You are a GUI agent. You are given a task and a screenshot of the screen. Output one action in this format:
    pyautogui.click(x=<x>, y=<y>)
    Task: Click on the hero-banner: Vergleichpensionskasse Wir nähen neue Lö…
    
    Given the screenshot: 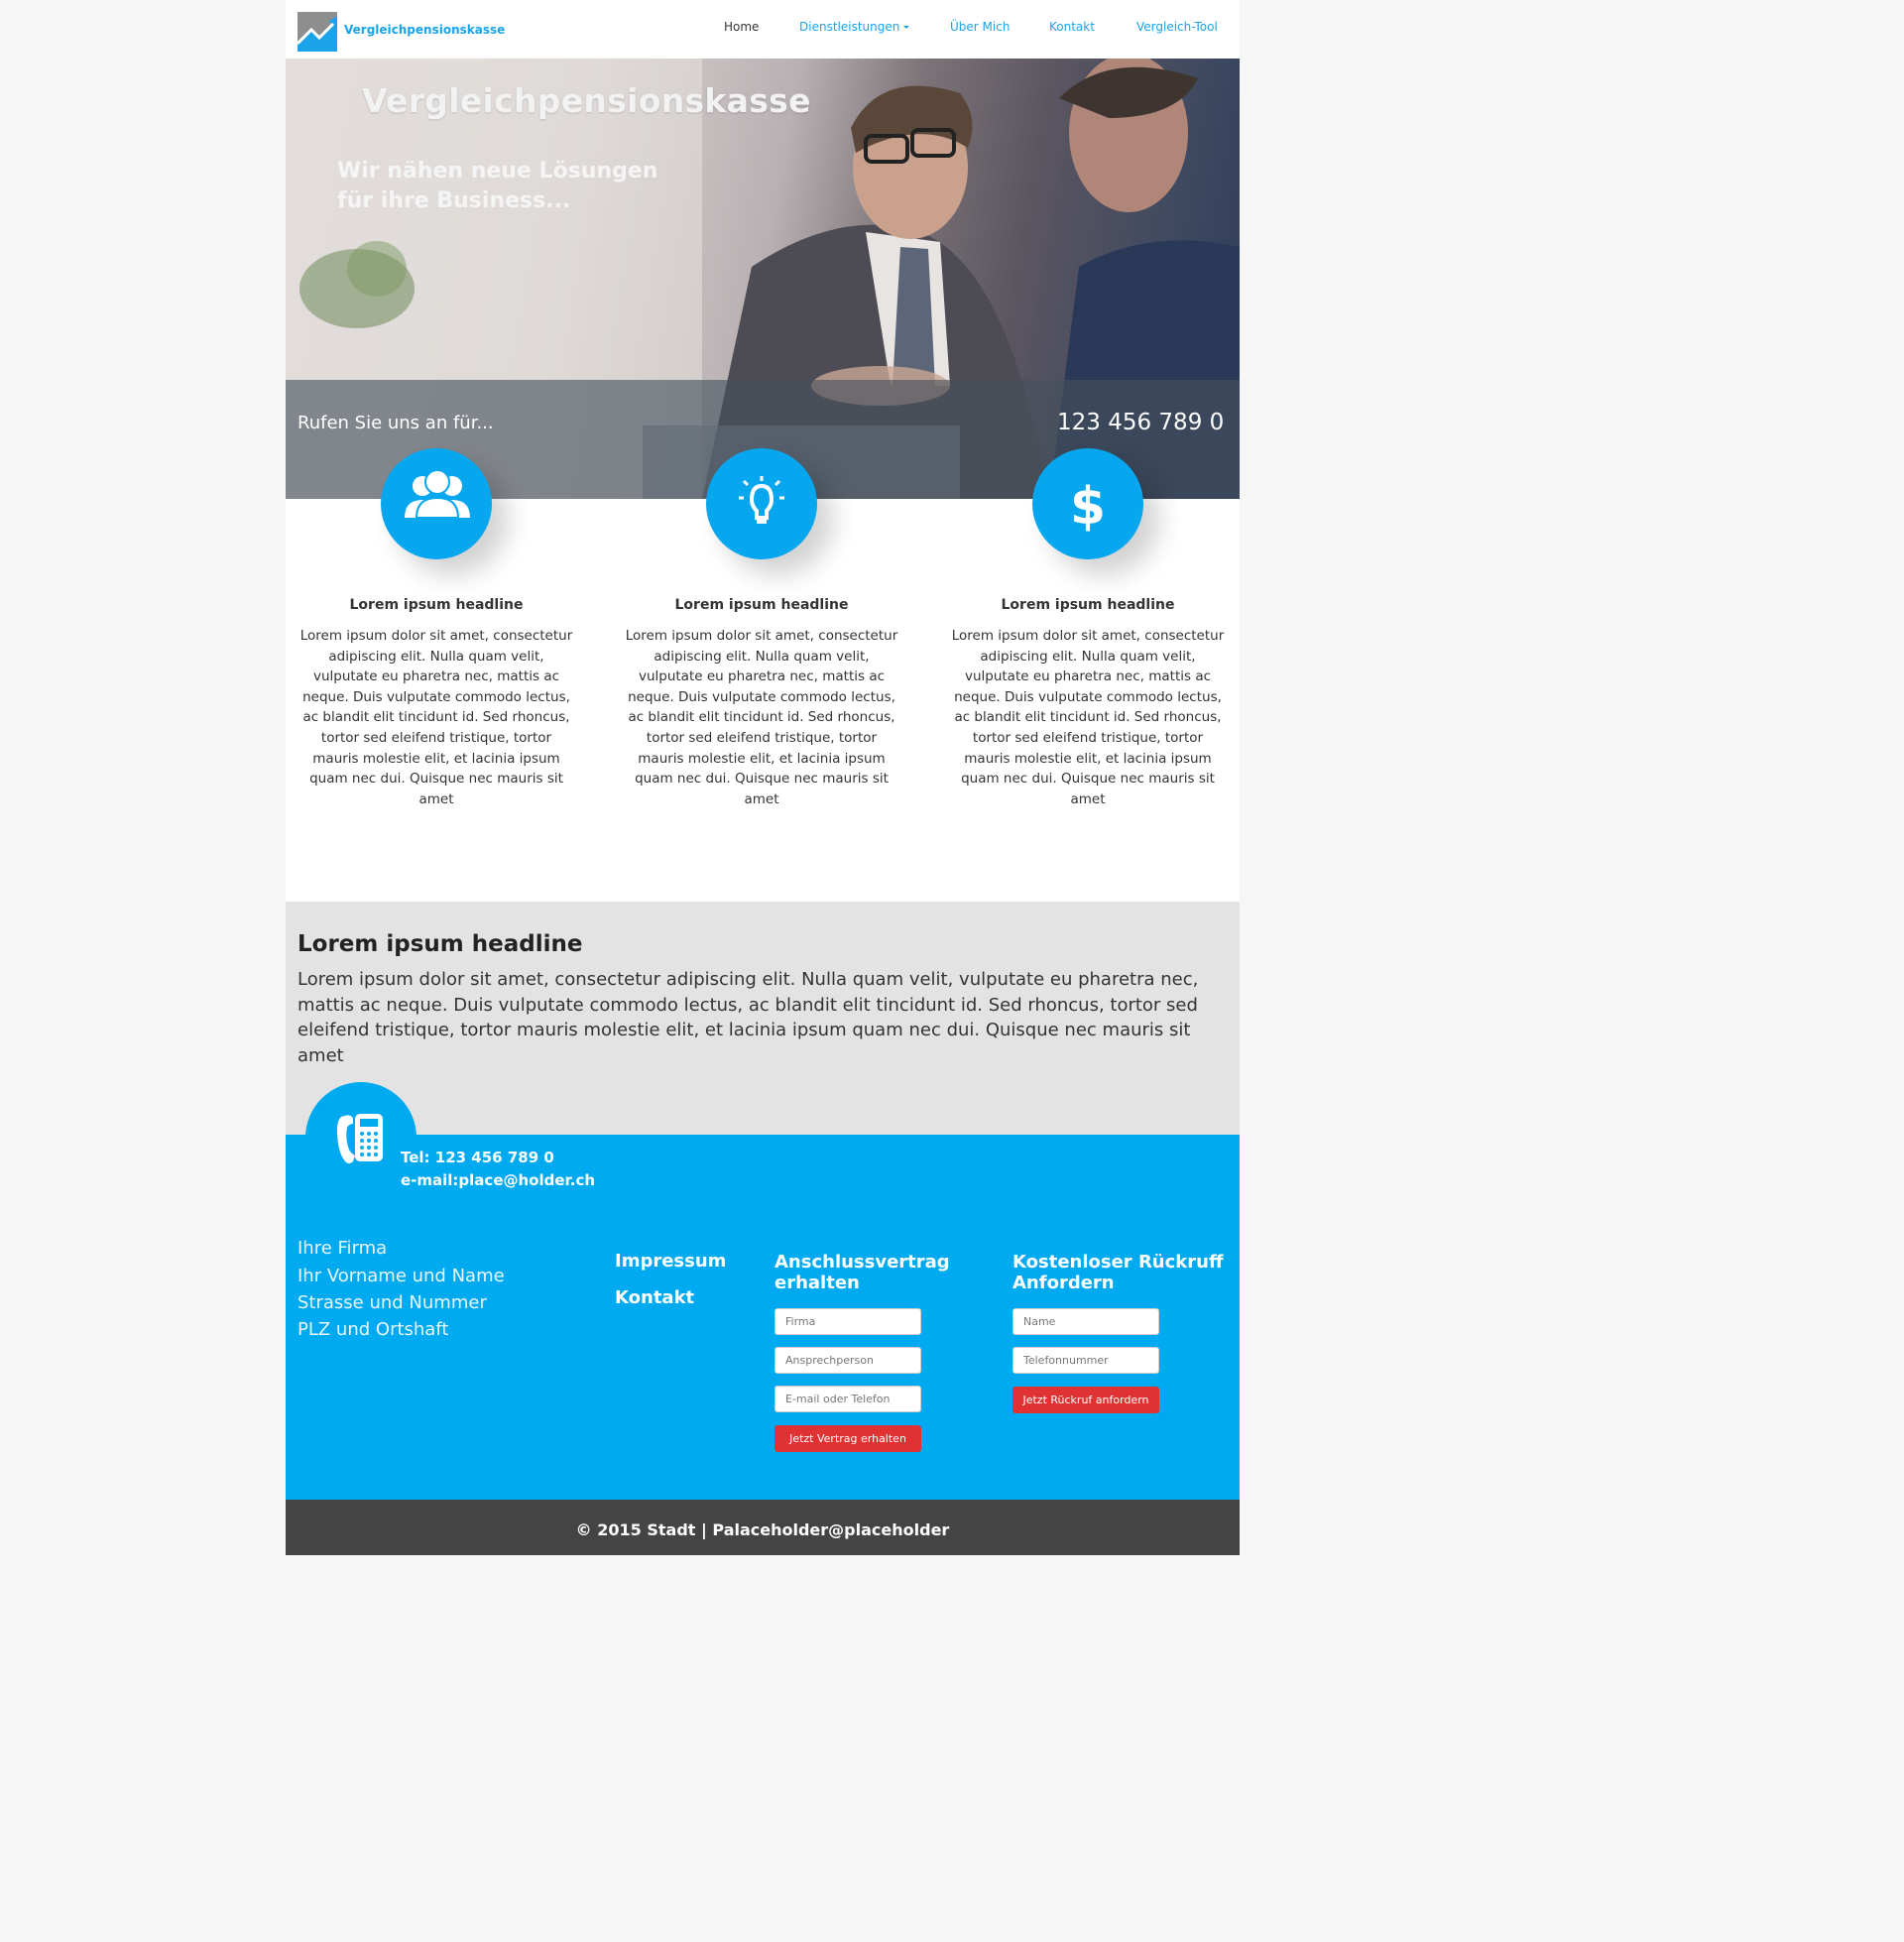 What is the action you would take?
    pyautogui.click(x=763, y=279)
    